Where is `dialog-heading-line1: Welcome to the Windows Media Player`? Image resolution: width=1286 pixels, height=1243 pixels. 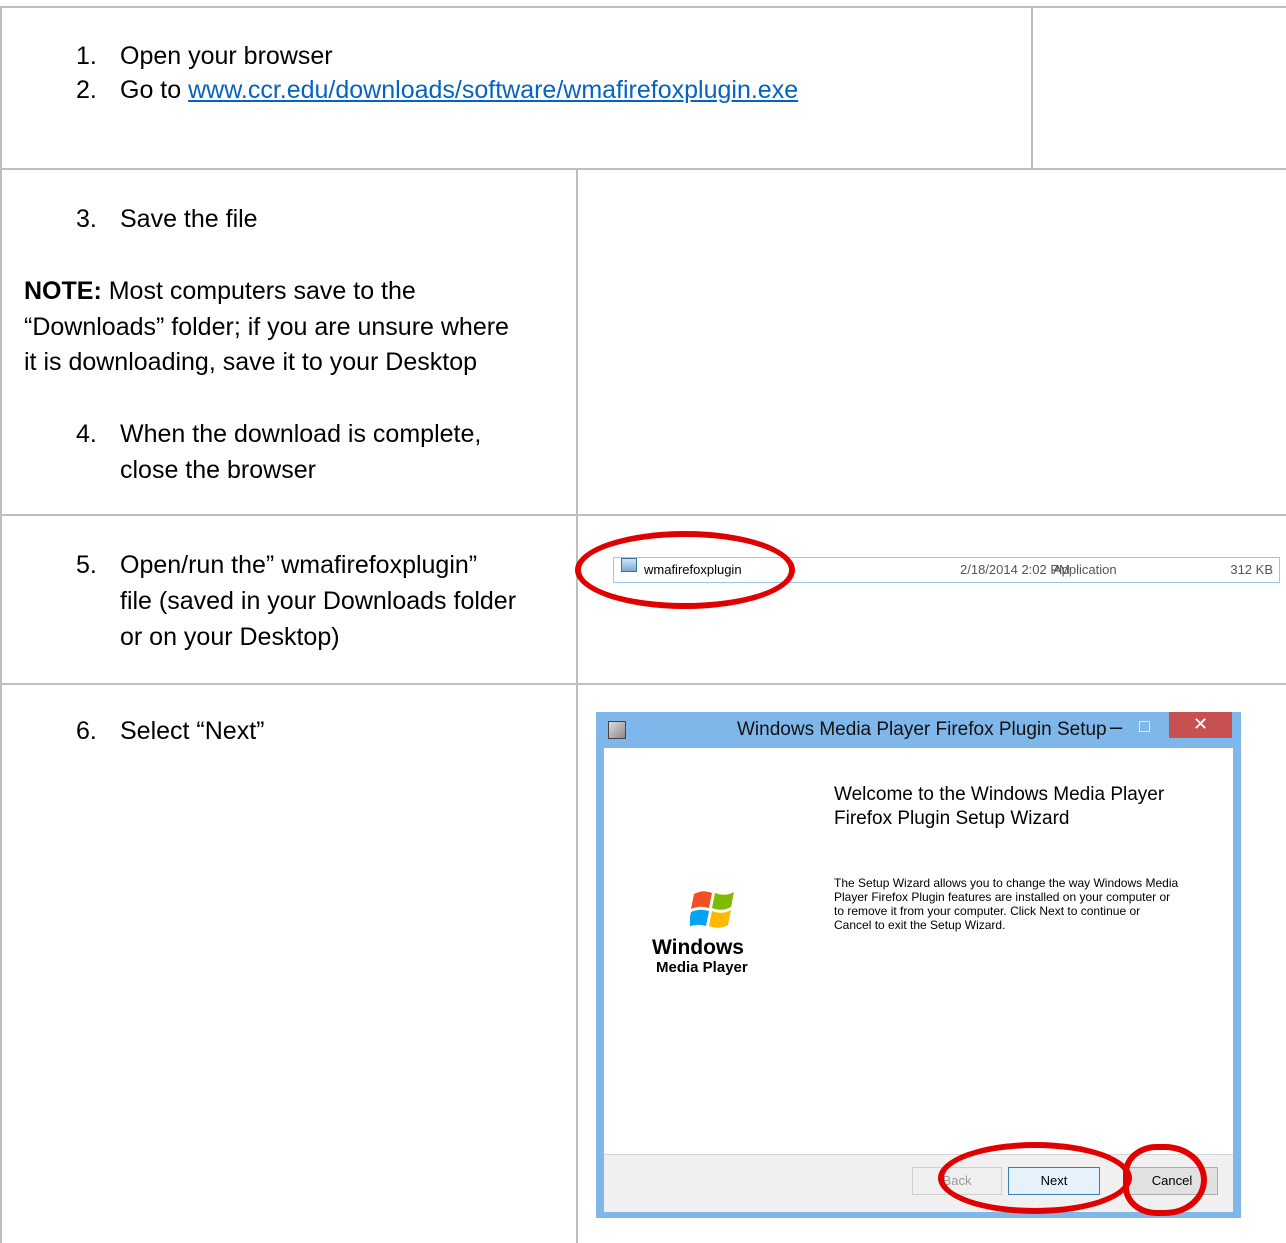
dialog-heading-line1: Welcome to the Windows Media Player is located at coordinates (999, 794).